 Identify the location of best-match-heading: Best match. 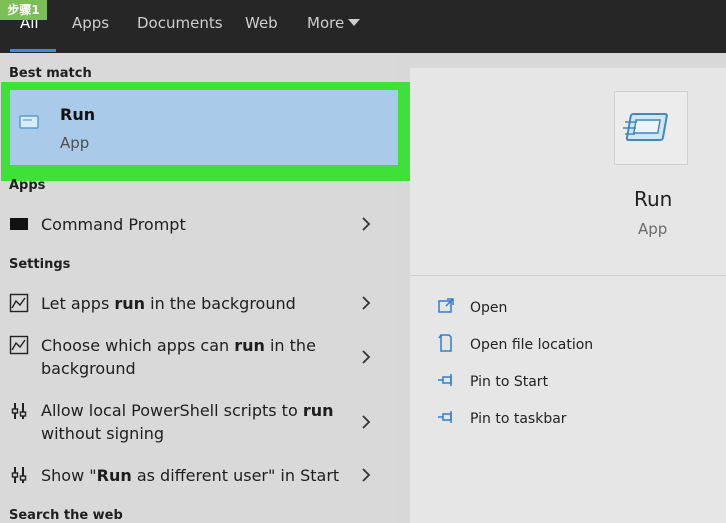
(50, 73).